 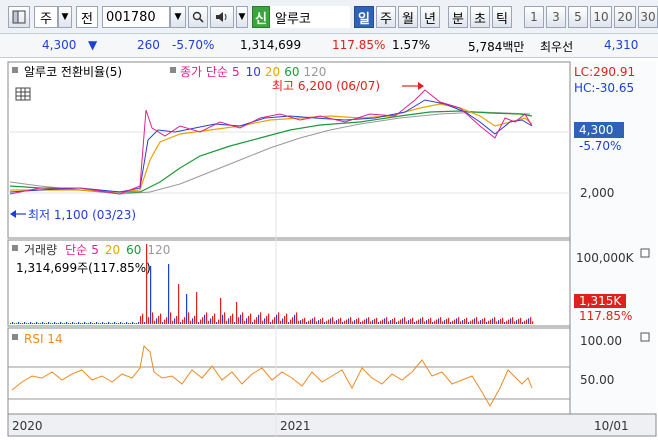 I want to click on code-dropdown-icon: ▼, so click(x=178, y=17).